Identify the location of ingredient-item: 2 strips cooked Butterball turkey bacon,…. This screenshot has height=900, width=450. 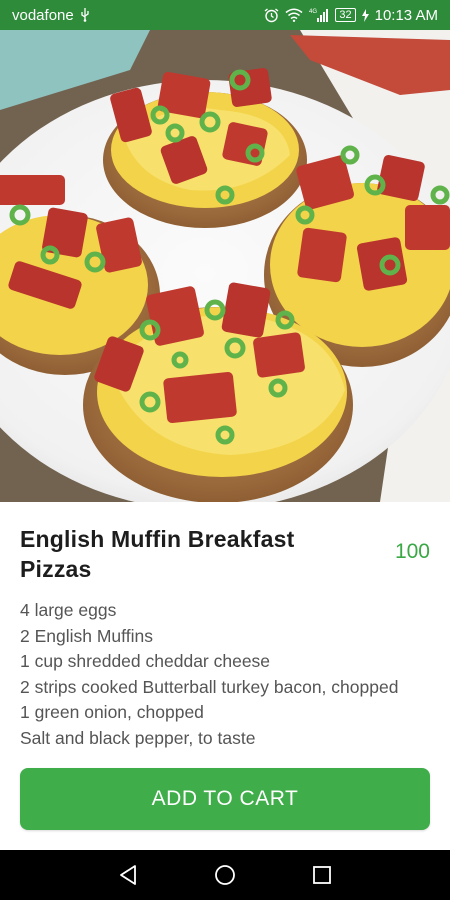
(209, 686).